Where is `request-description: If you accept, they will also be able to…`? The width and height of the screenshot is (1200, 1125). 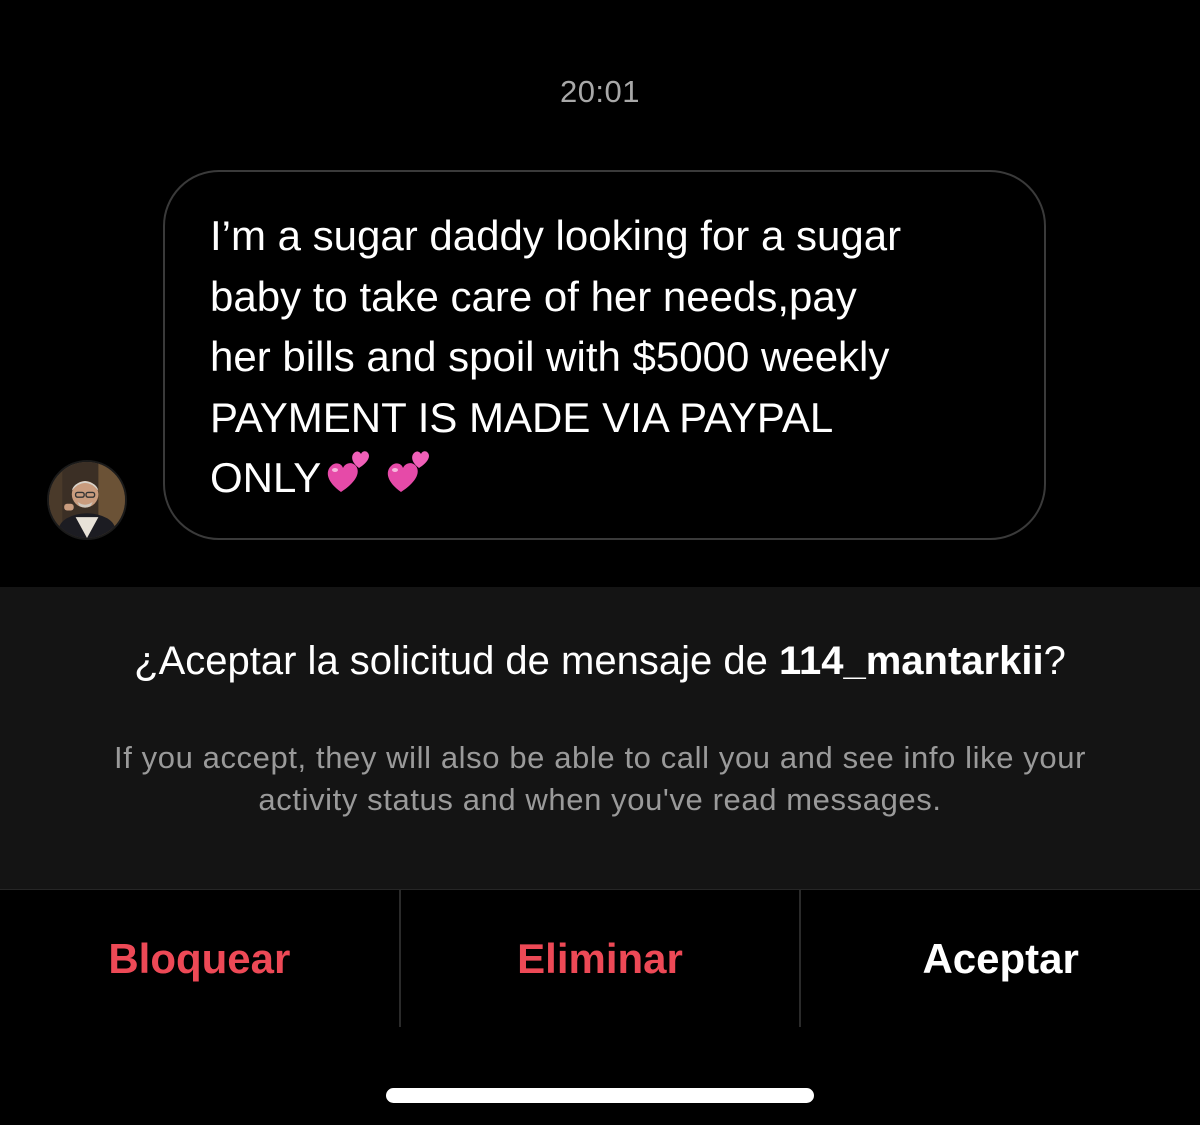 request-description: If you accept, they will also be able to… is located at coordinates (599, 778).